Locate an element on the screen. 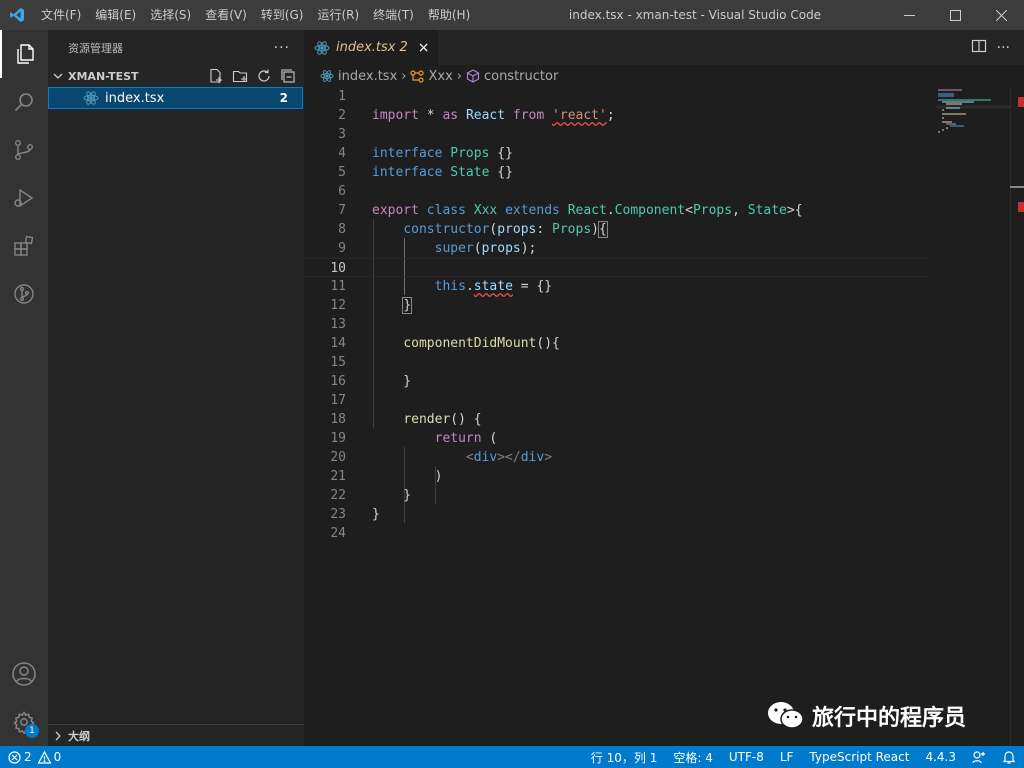 This screenshot has width=1024, height=768. code-line-12: 12 } is located at coordinates (371, 305).